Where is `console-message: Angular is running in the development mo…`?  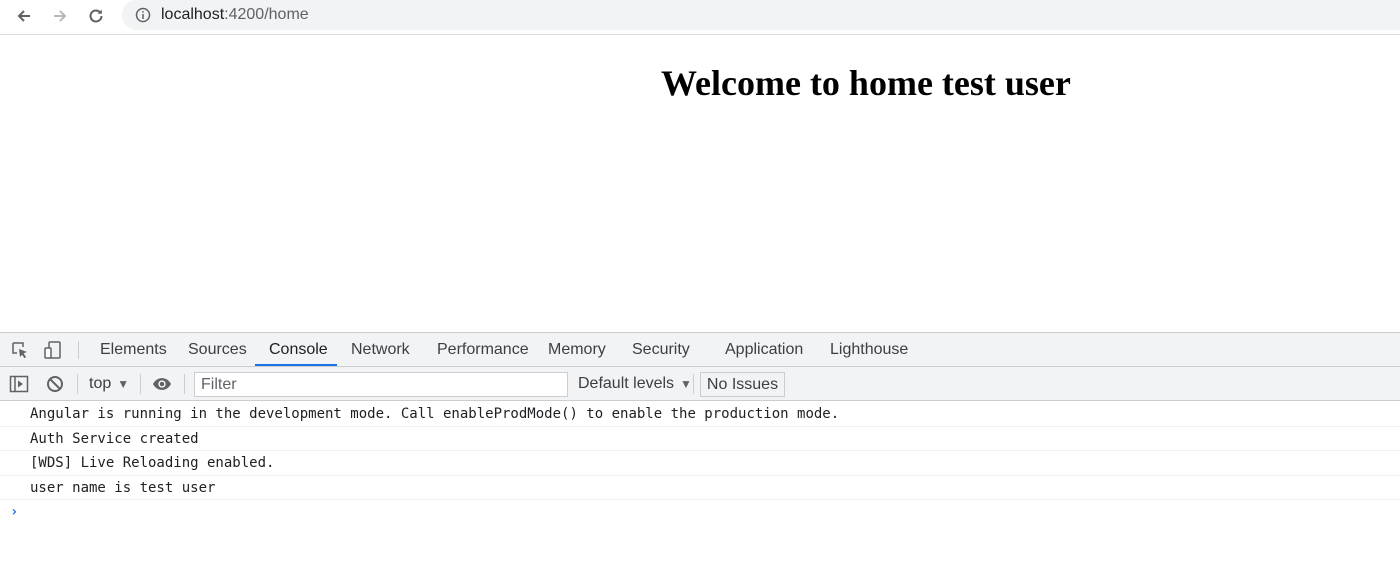 console-message: Angular is running in the development mo… is located at coordinates (700, 414).